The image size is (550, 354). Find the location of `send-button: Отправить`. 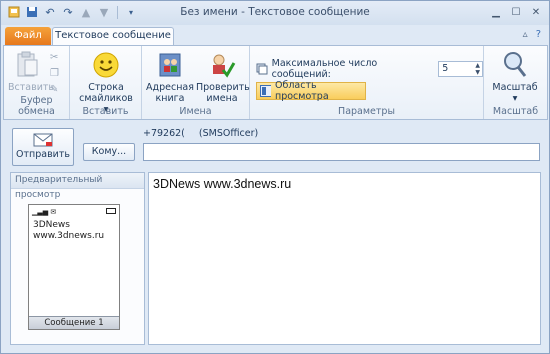

send-button: Отправить is located at coordinates (43, 147).